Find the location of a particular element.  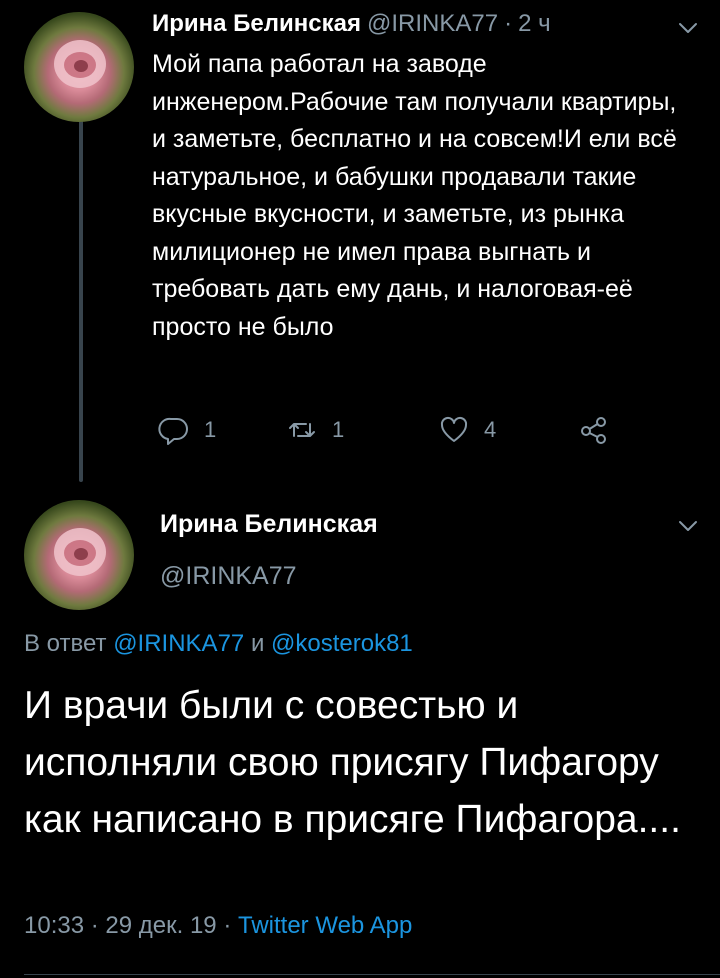

reply-icon is located at coordinates (173, 431).